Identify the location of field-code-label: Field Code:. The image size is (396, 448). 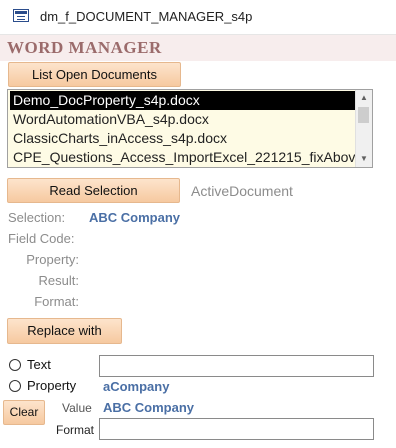
(41, 238).